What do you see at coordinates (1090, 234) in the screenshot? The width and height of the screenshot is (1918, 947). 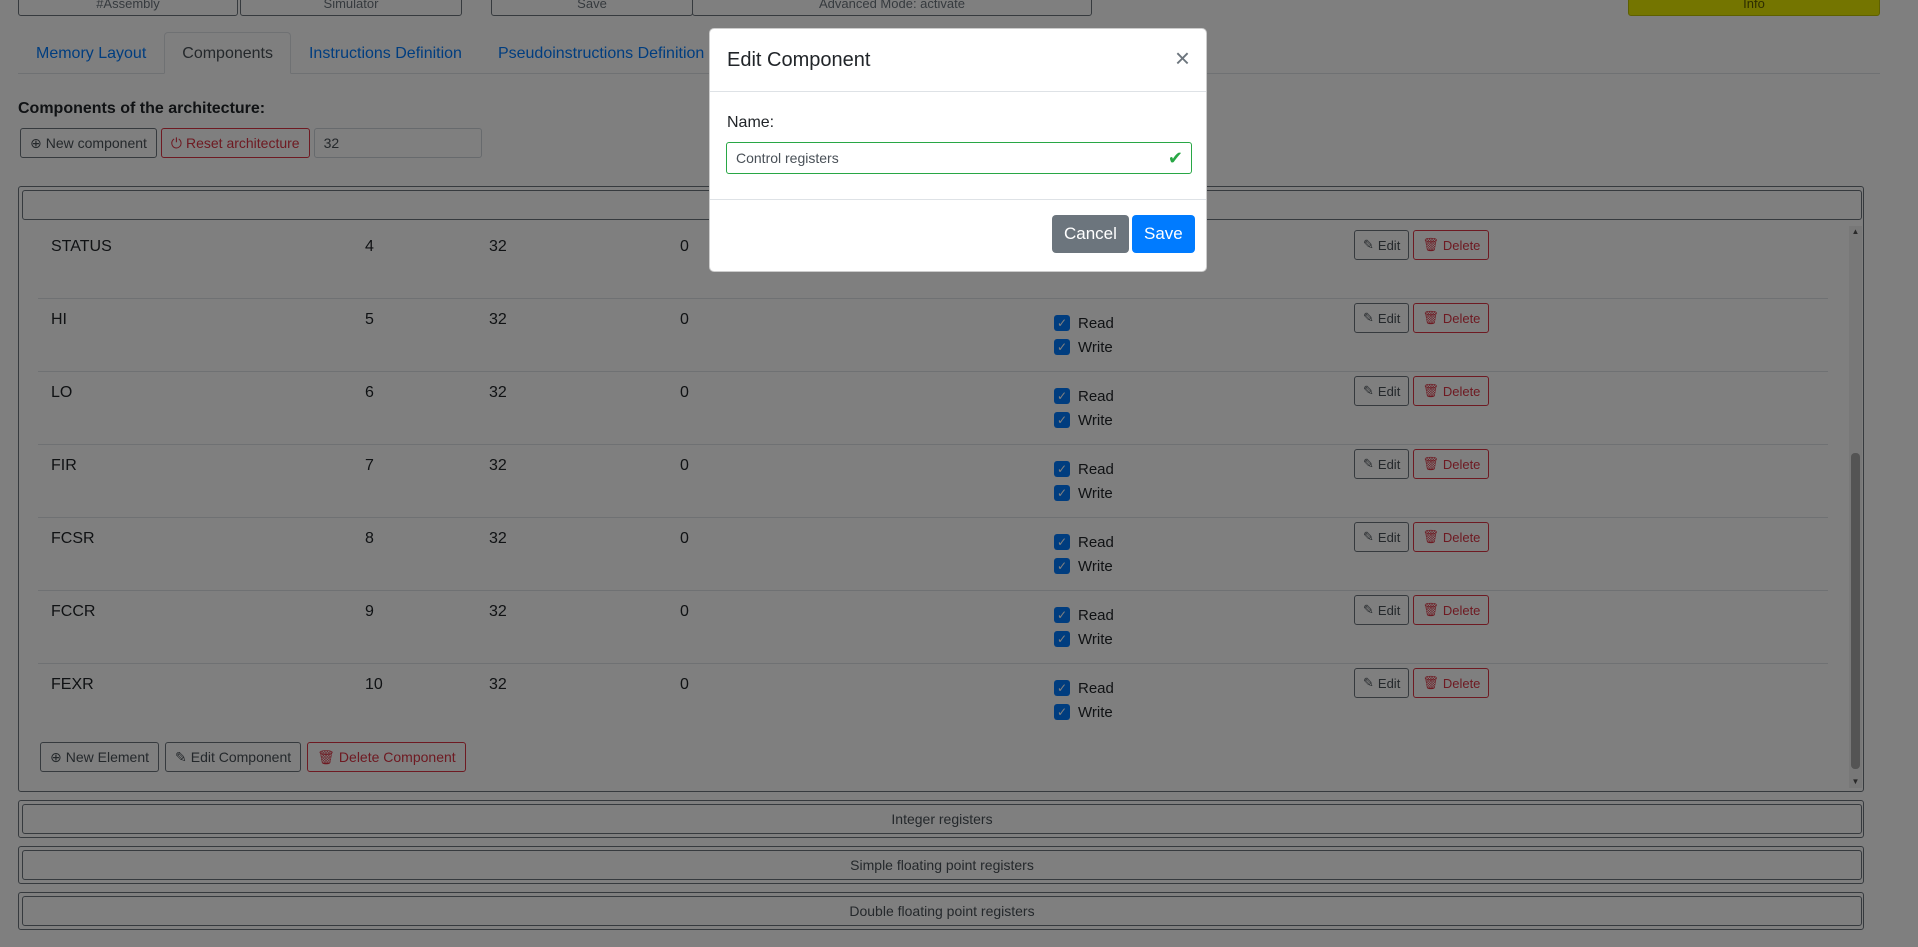 I see `cancel-button: Cancel` at bounding box center [1090, 234].